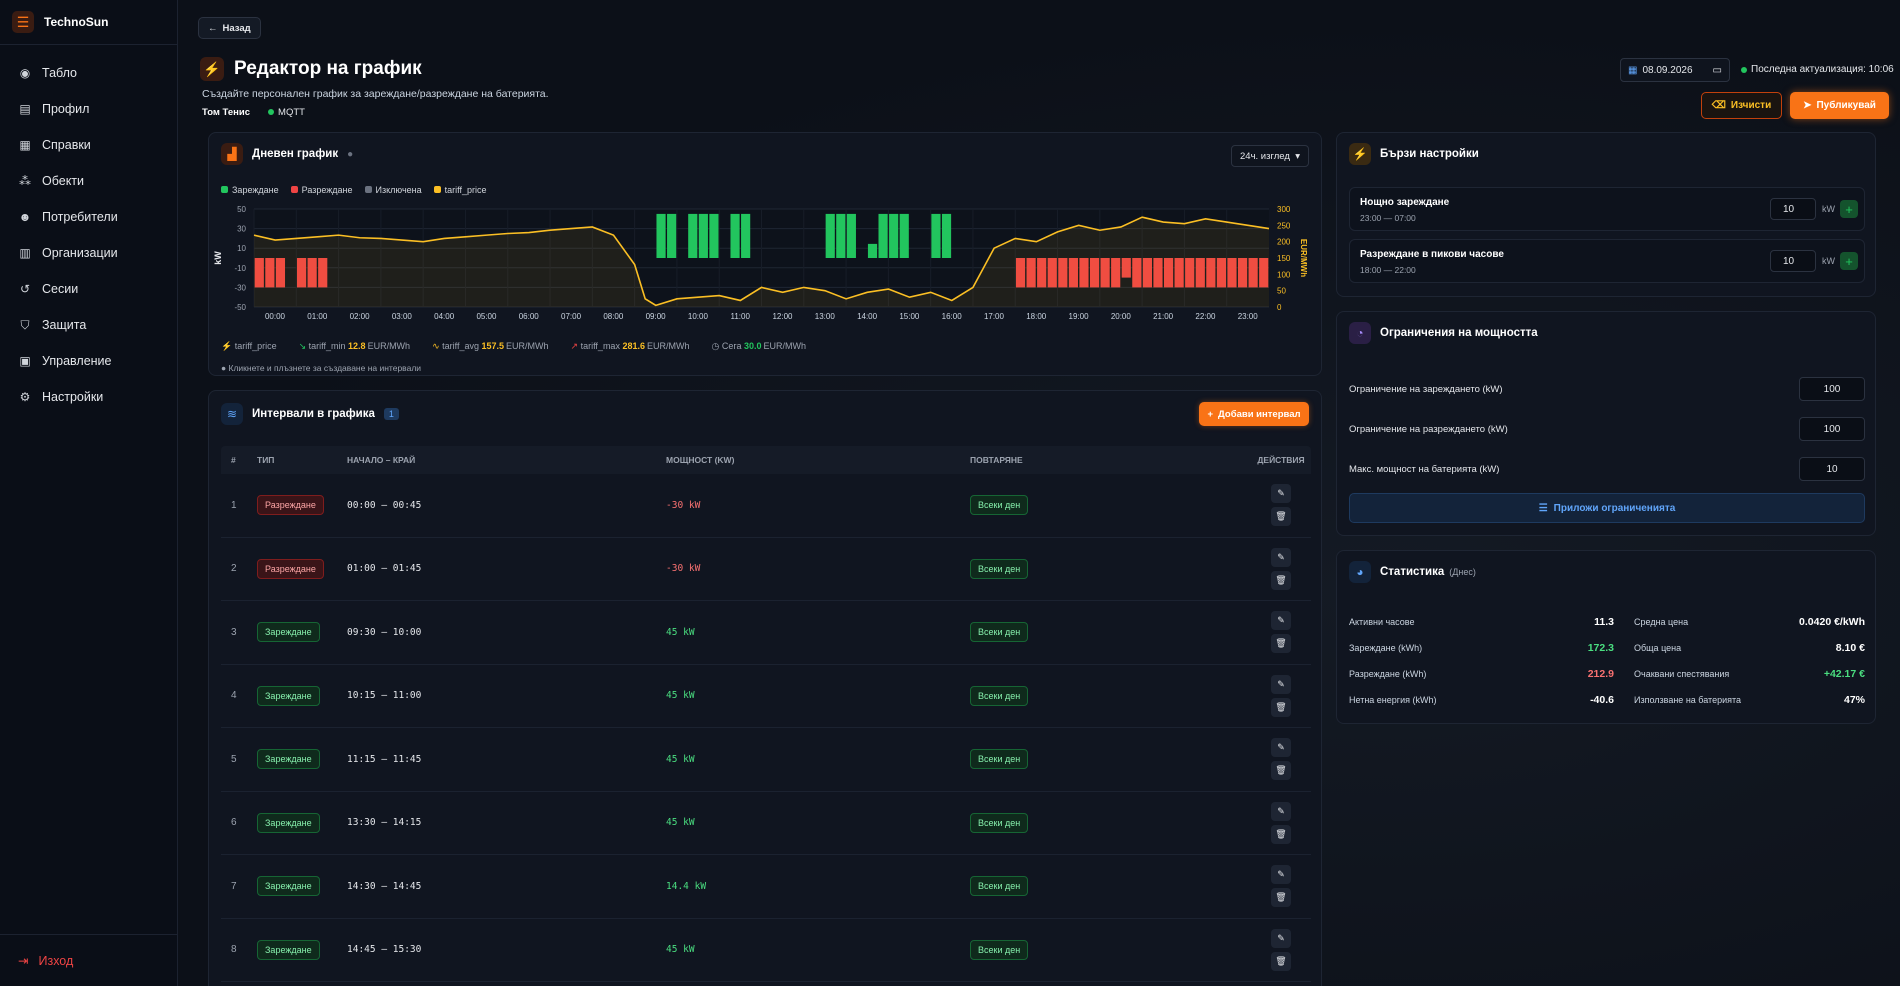 This screenshot has width=1900, height=986. Describe the element at coordinates (1281, 291) in the screenshot. I see `y2-tick-label: 50` at that location.